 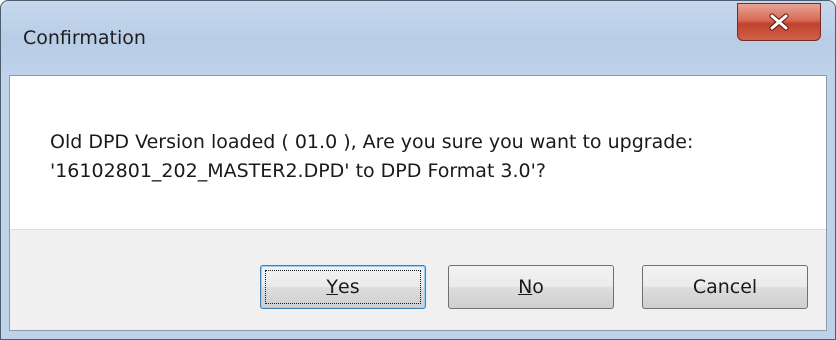 I want to click on cancel-button: Cancel, so click(x=725, y=287).